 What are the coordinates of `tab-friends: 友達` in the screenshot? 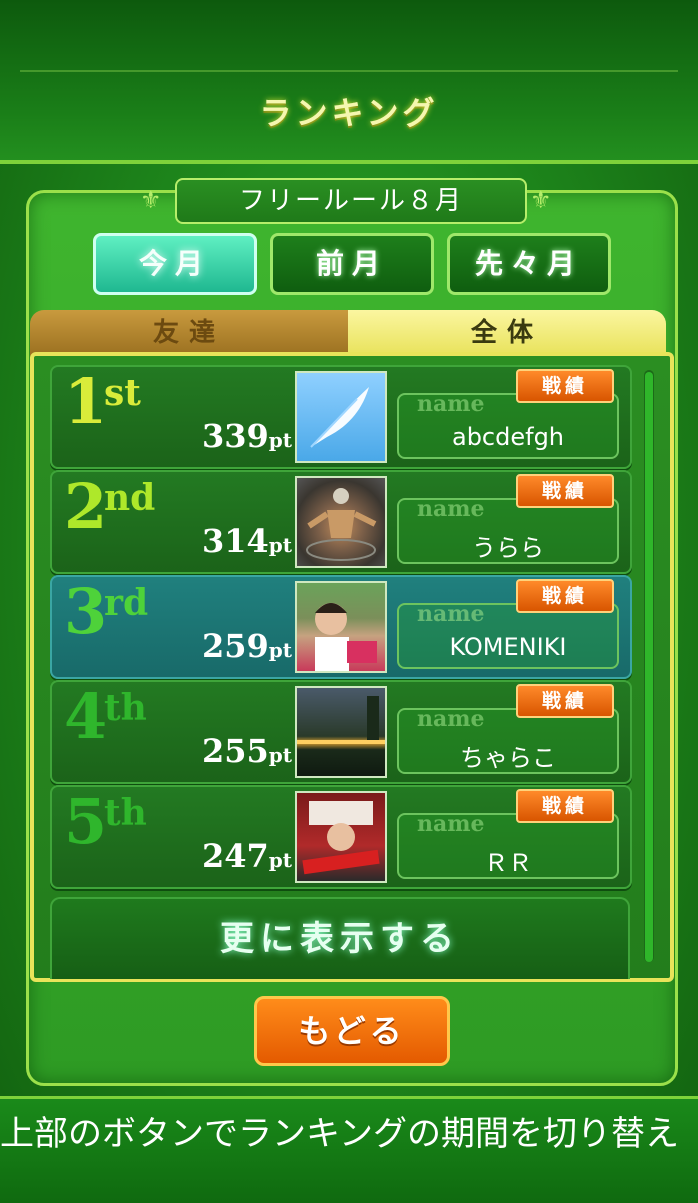 It's located at (189, 333).